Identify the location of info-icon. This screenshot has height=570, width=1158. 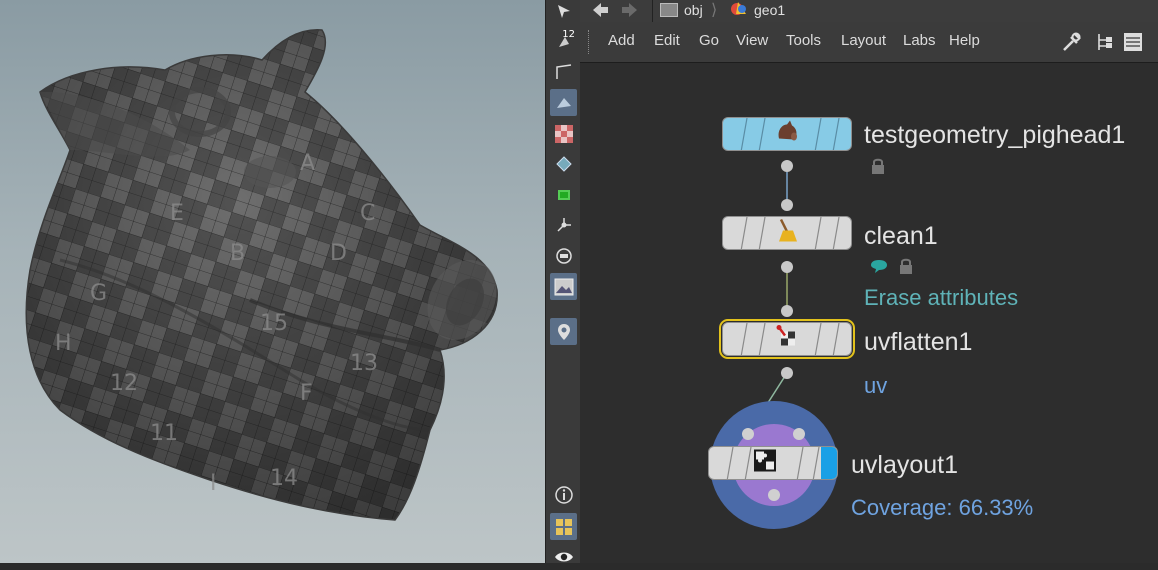
(563, 494).